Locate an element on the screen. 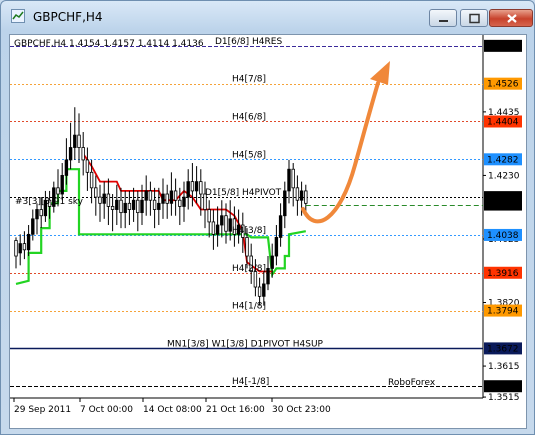 This screenshot has width=535, height=435. price-tag-label: 1.4648 is located at coordinates (503, 47).